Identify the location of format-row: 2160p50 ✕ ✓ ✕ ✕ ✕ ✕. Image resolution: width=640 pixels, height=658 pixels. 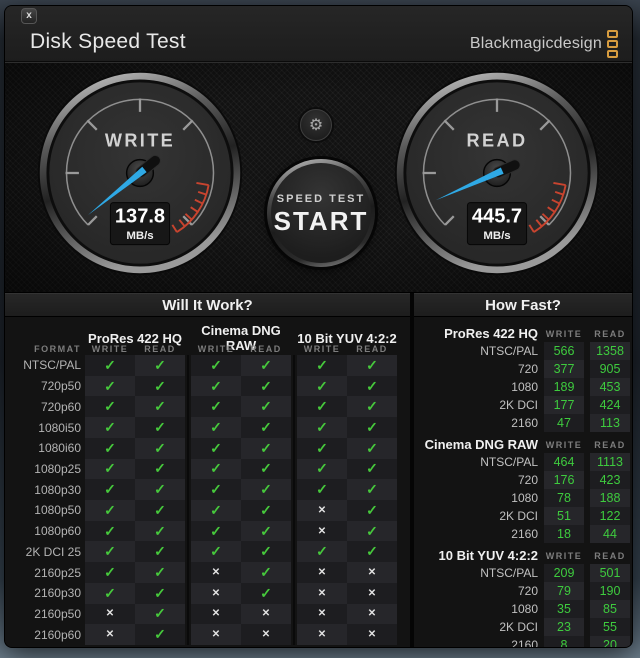
(207, 614).